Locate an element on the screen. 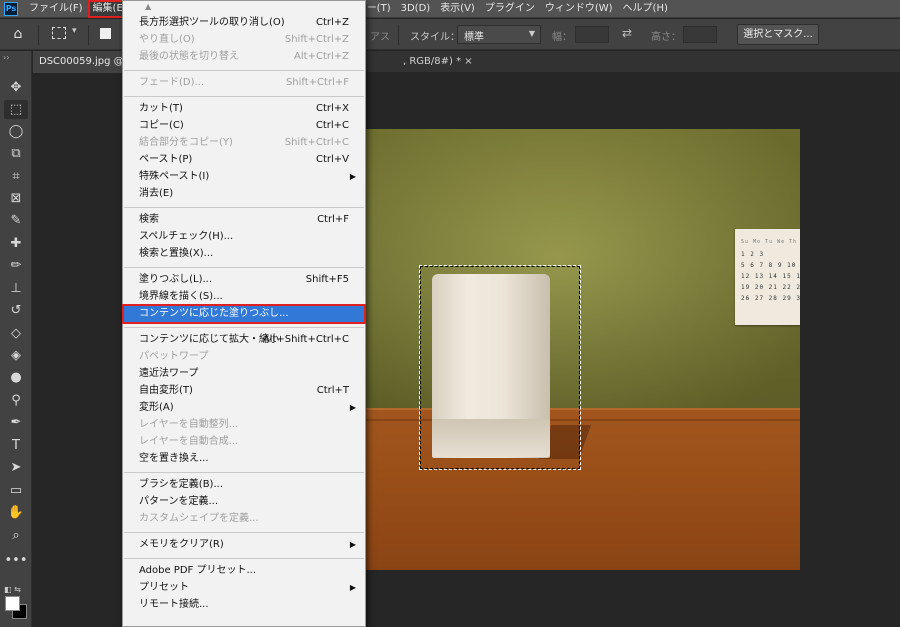  home-icon: ⌂ is located at coordinates (18, 34).